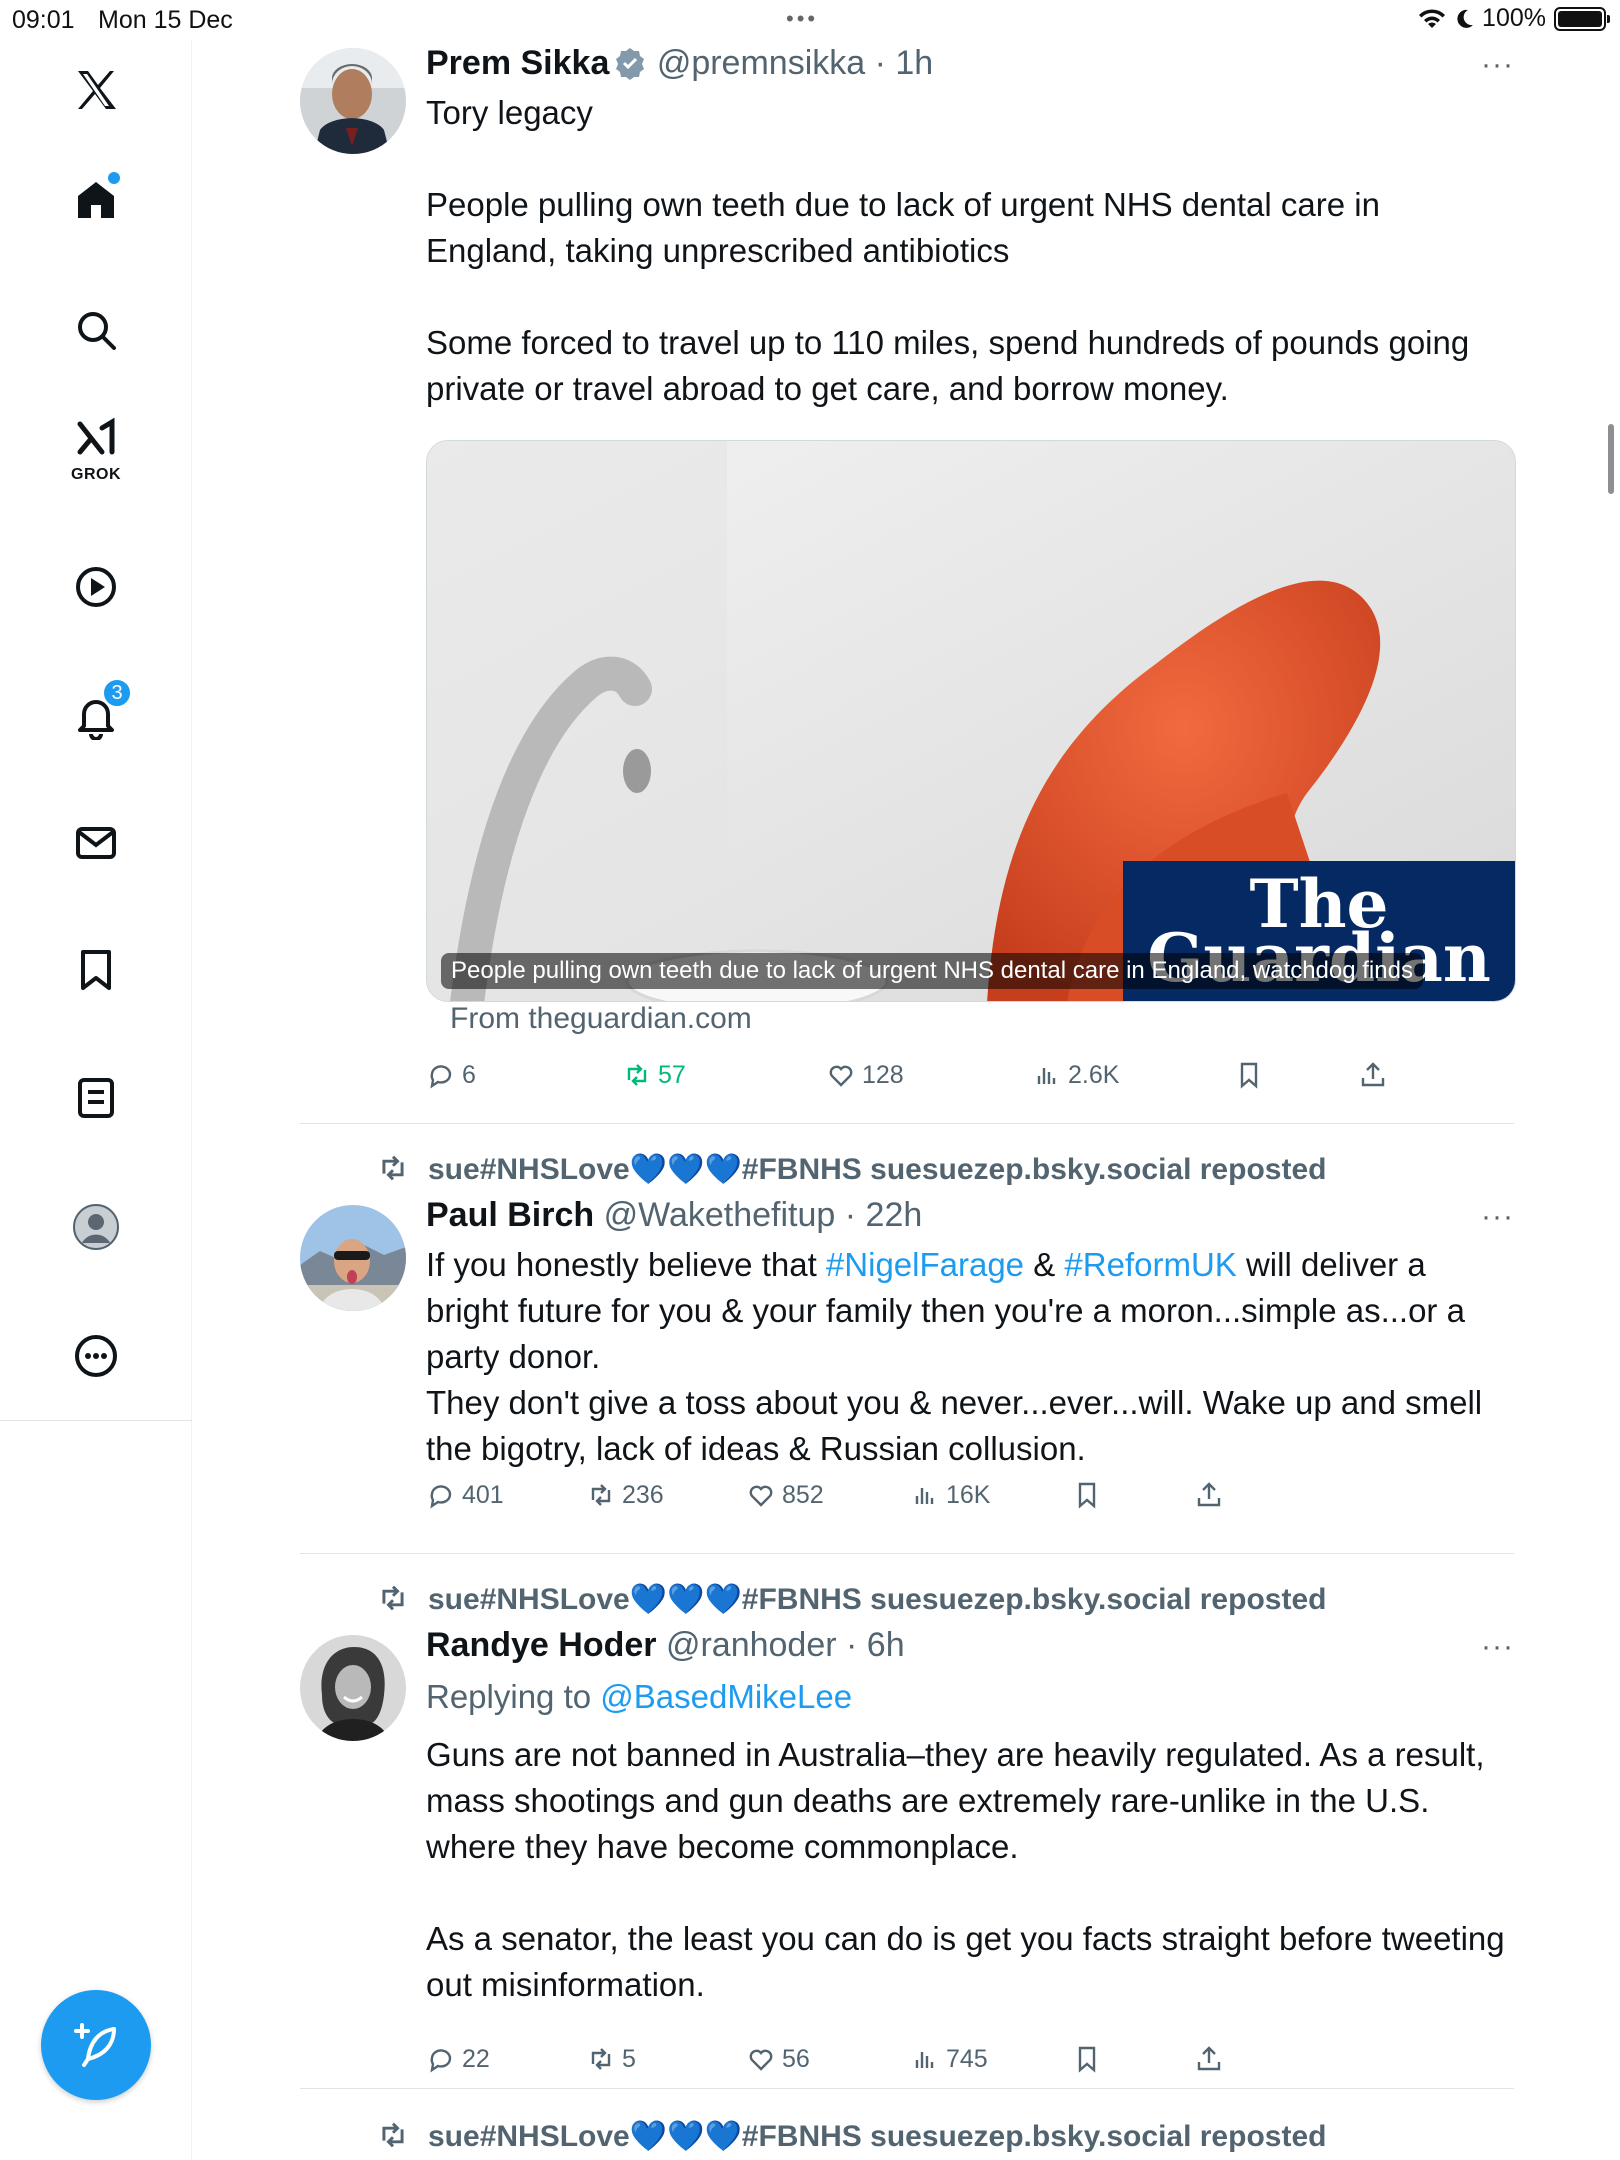 This screenshot has width=1620, height=2160. I want to click on like-button: 56, so click(778, 2059).